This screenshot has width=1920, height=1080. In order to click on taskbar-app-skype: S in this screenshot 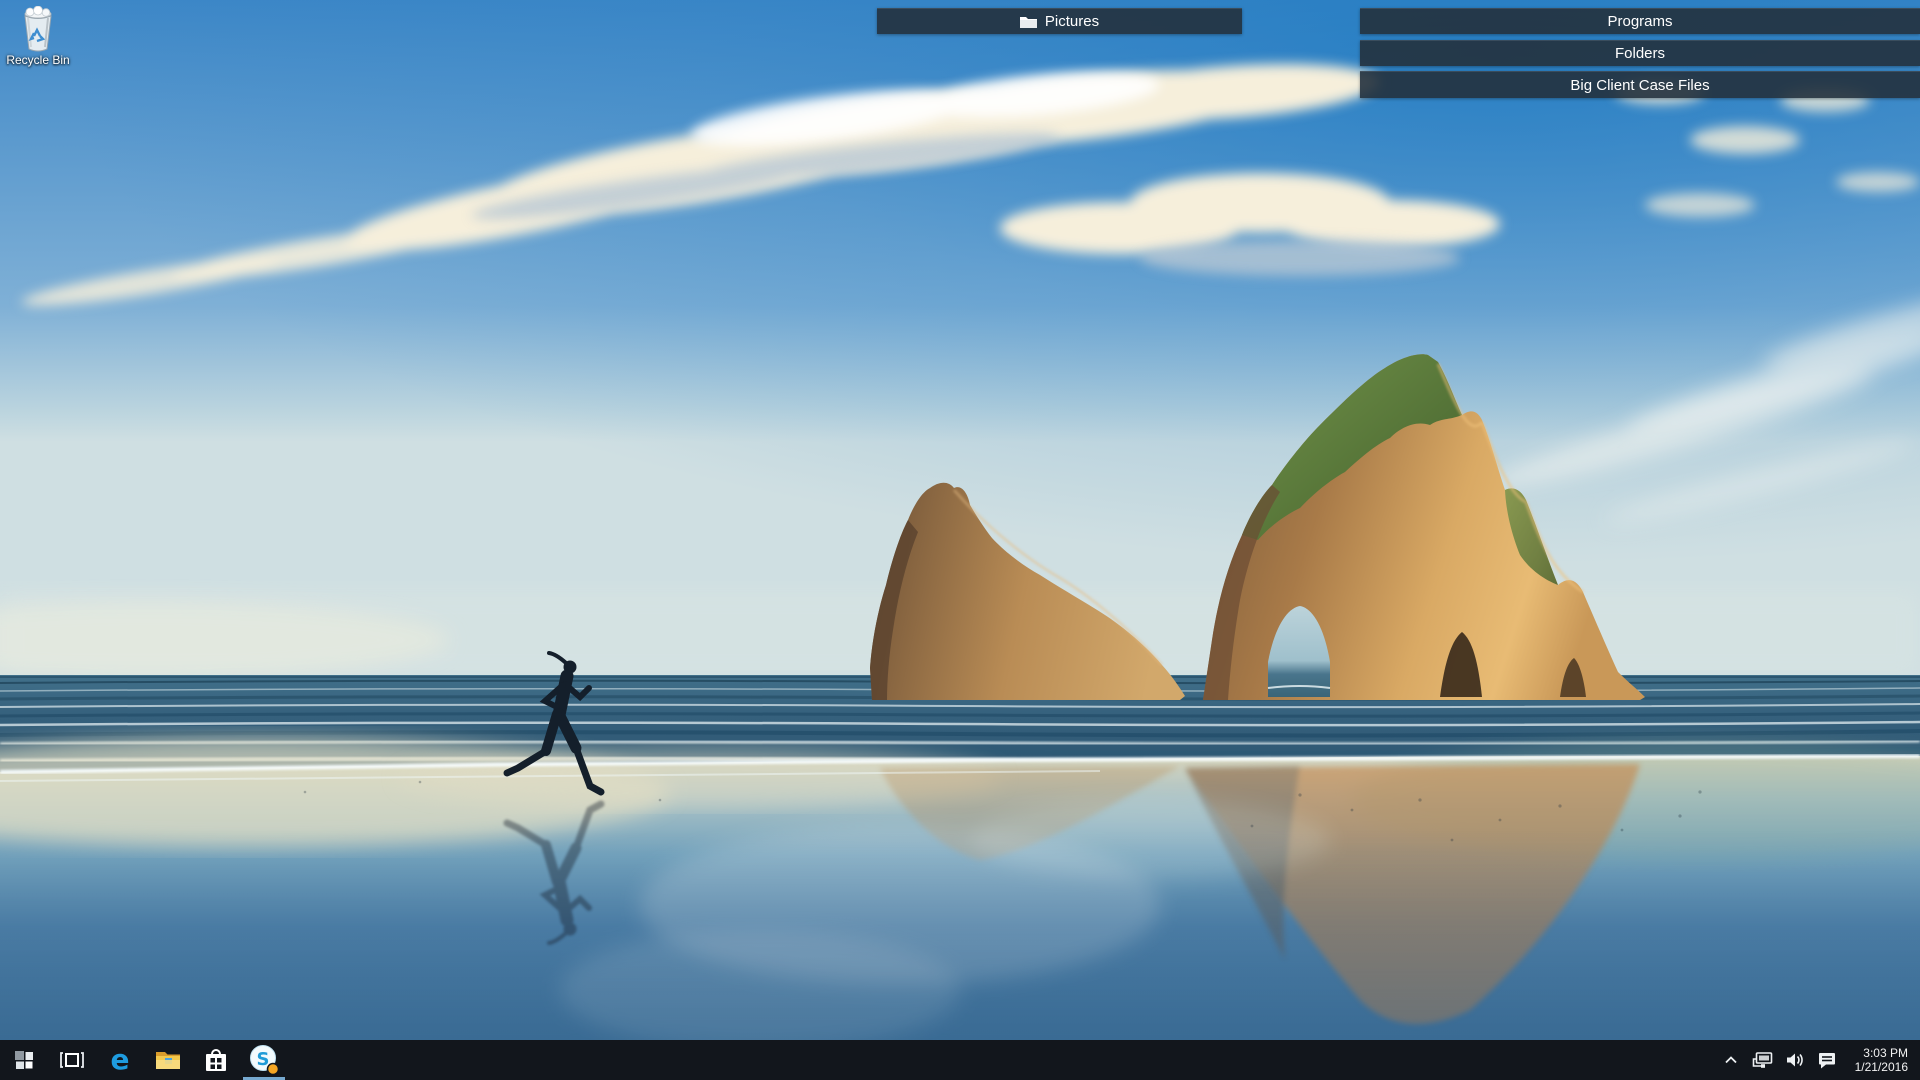, I will do `click(264, 1060)`.